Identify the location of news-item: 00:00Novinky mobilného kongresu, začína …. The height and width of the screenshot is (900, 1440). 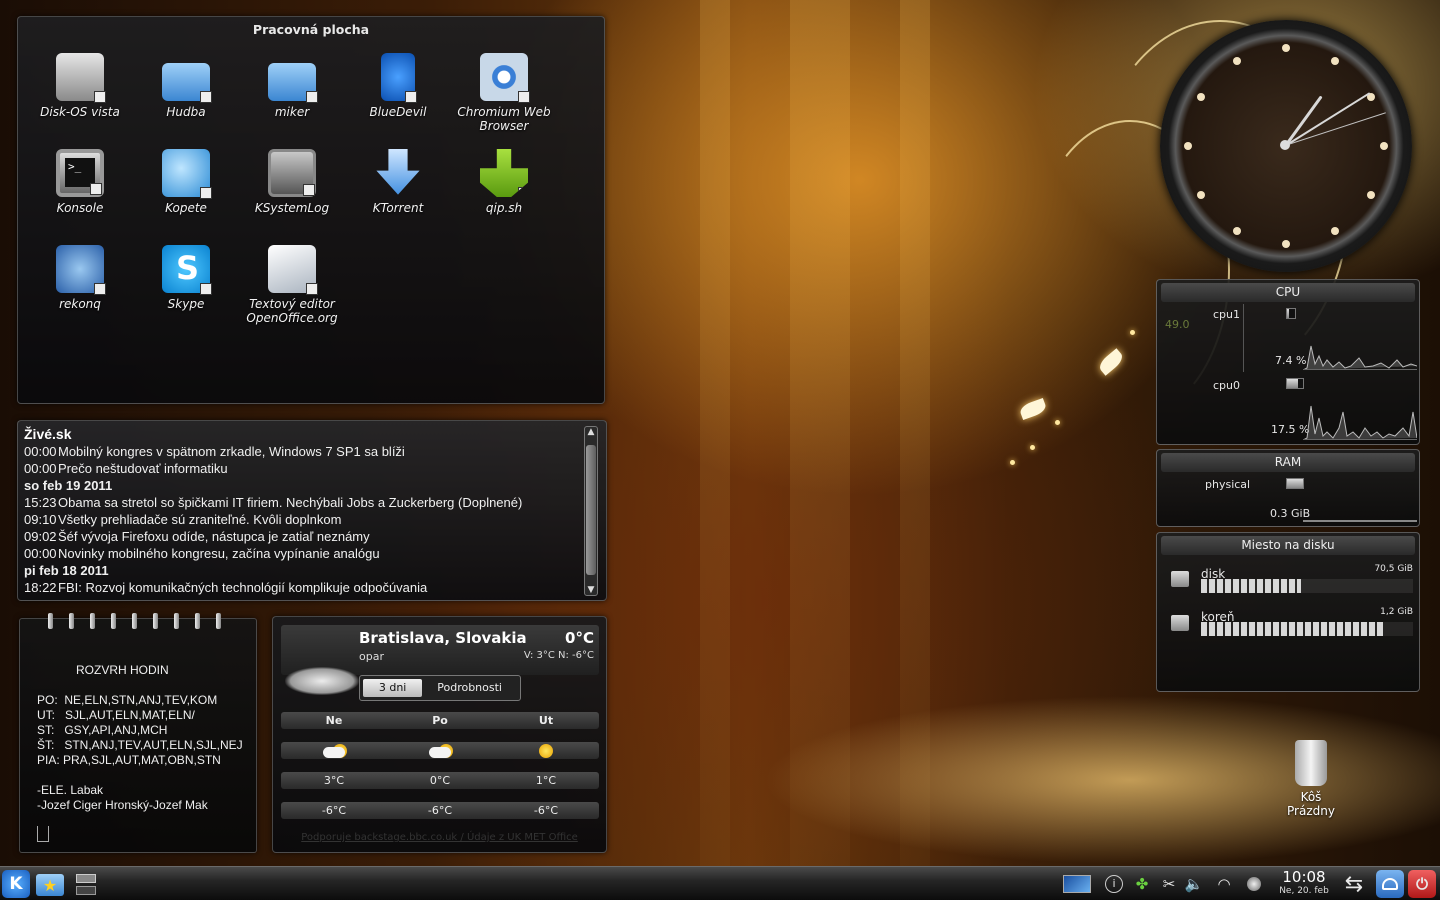
(302, 553).